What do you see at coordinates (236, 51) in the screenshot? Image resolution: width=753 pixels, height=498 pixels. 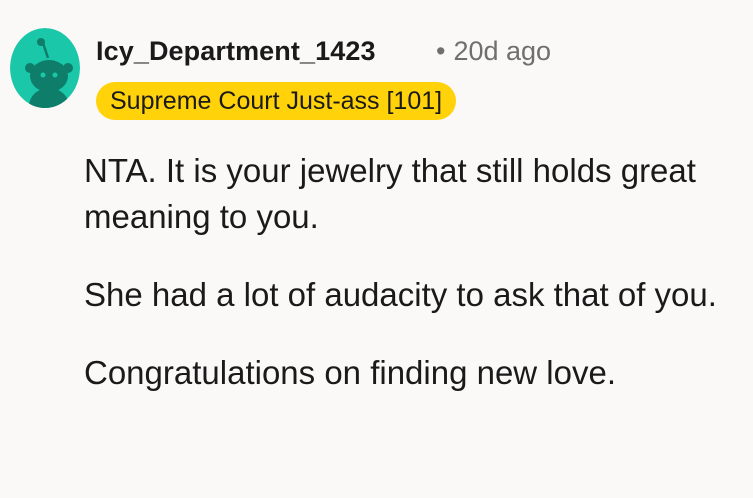 I see `username: Icy_Department_1423` at bounding box center [236, 51].